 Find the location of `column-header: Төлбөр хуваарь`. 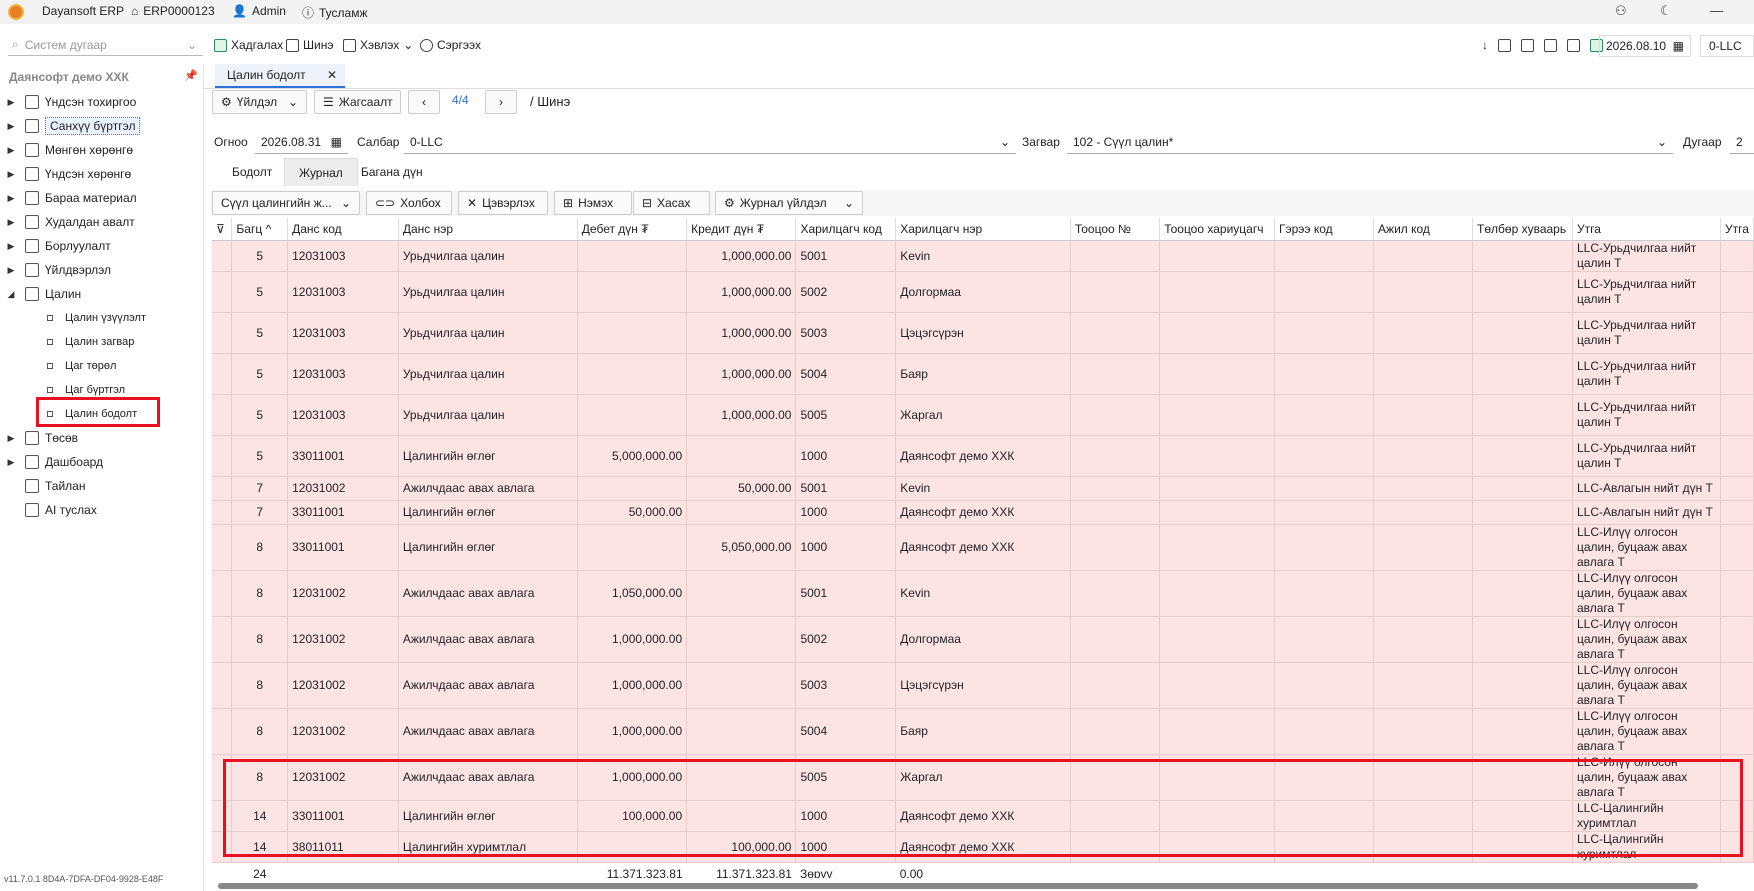

column-header: Төлбөр хуваарь is located at coordinates (1522, 229).